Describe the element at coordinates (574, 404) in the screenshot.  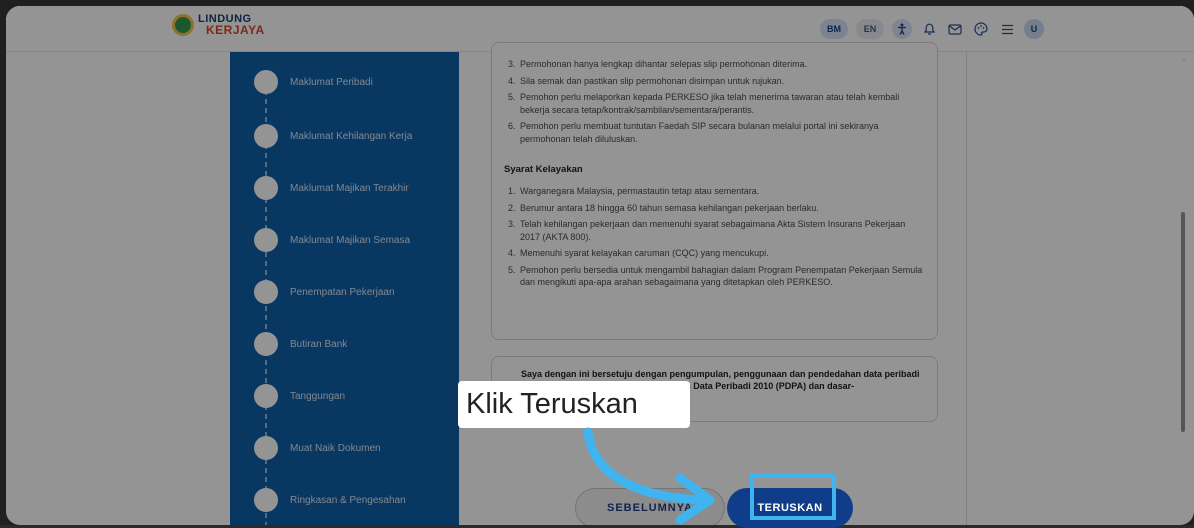
I see `tutorial-callout: Klik Teruskan` at that location.